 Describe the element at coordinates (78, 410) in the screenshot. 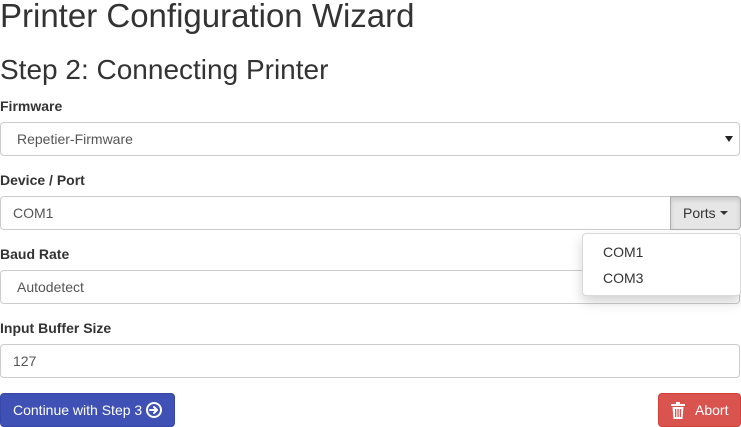

I see `continue-button-label: Continue with Step 3` at that location.